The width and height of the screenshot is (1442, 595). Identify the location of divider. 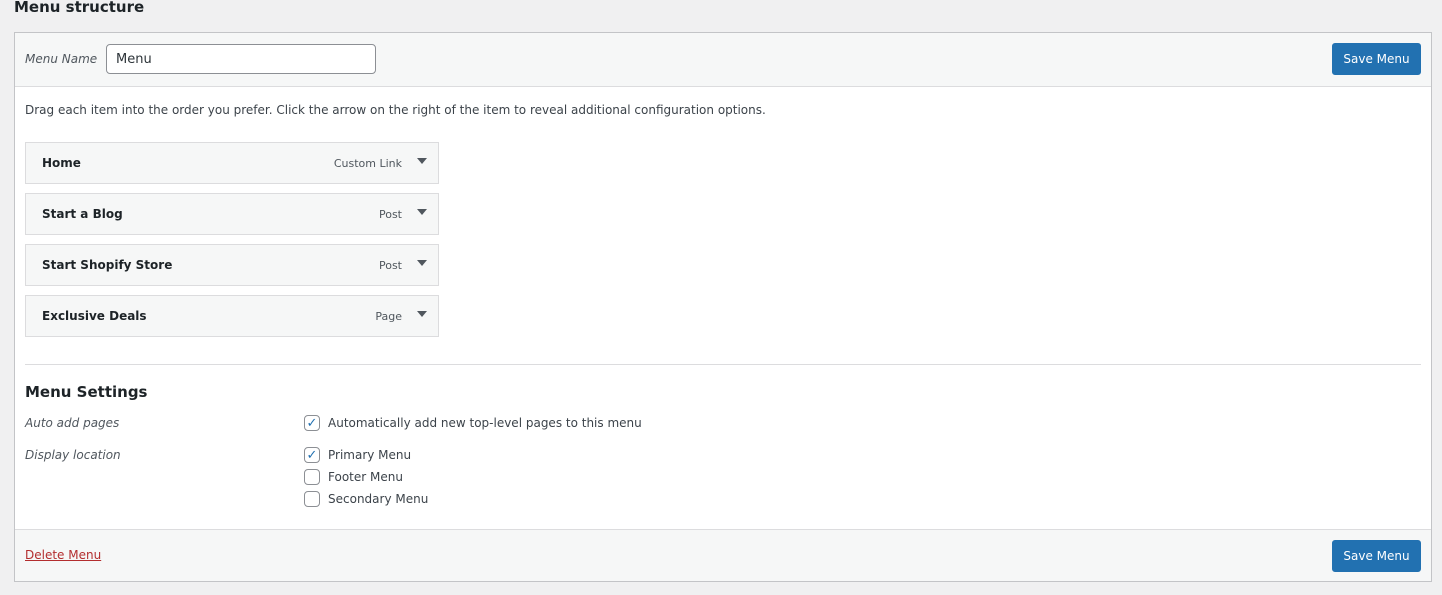
(723, 364).